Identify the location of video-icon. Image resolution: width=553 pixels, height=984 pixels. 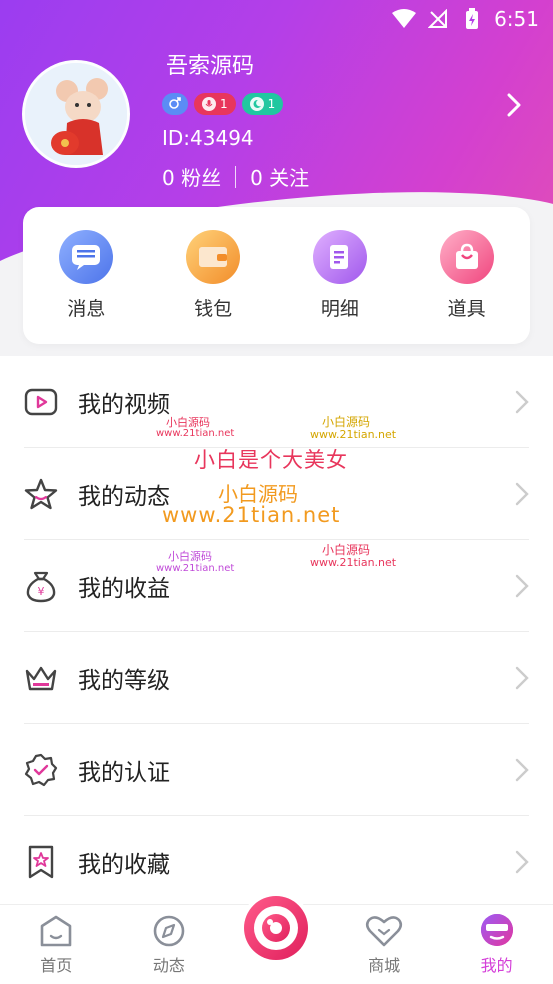
(41, 402).